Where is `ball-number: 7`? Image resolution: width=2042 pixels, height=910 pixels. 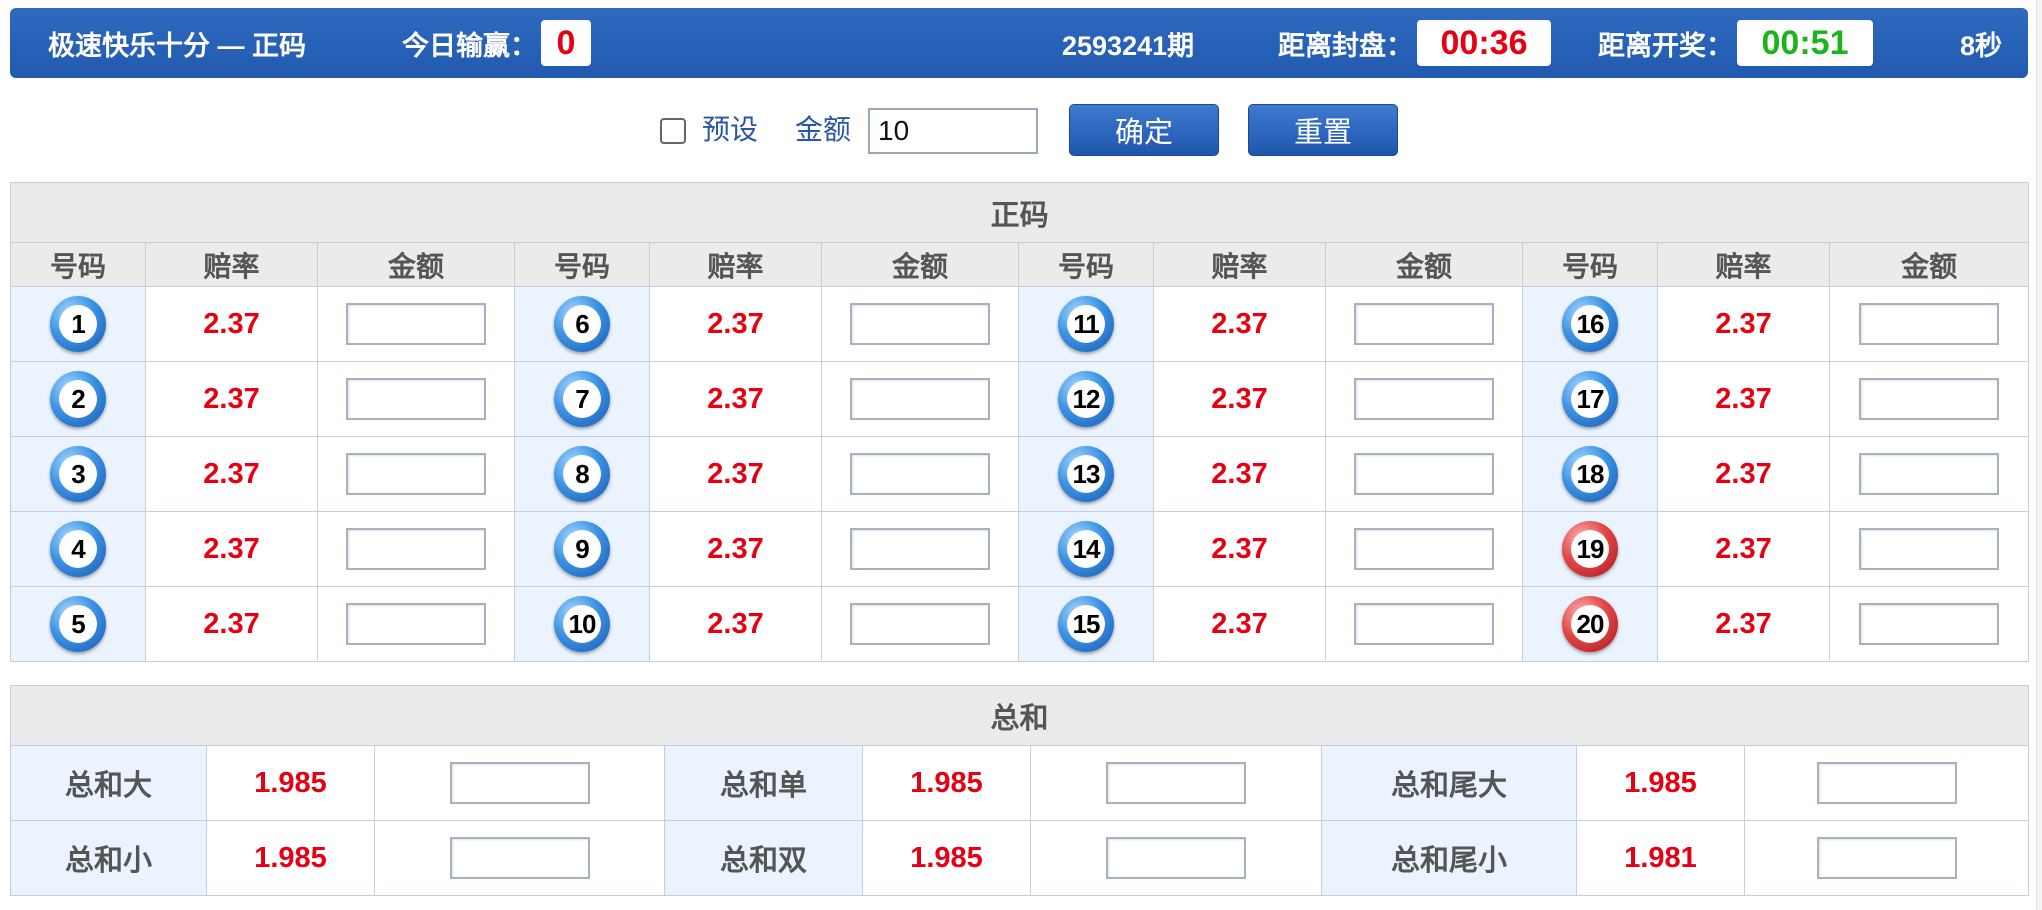 ball-number: 7 is located at coordinates (582, 399).